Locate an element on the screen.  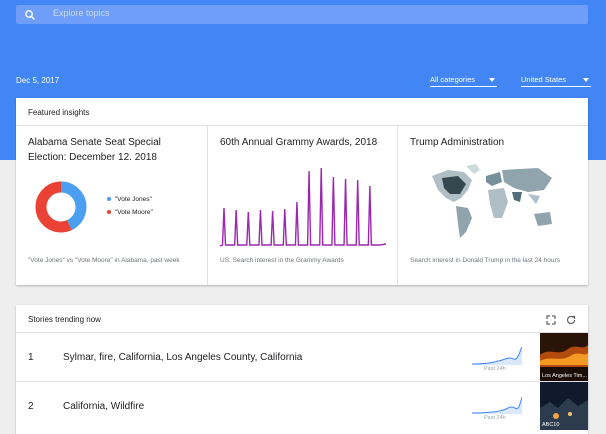
story-image: ABC10 is located at coordinates (564, 406).